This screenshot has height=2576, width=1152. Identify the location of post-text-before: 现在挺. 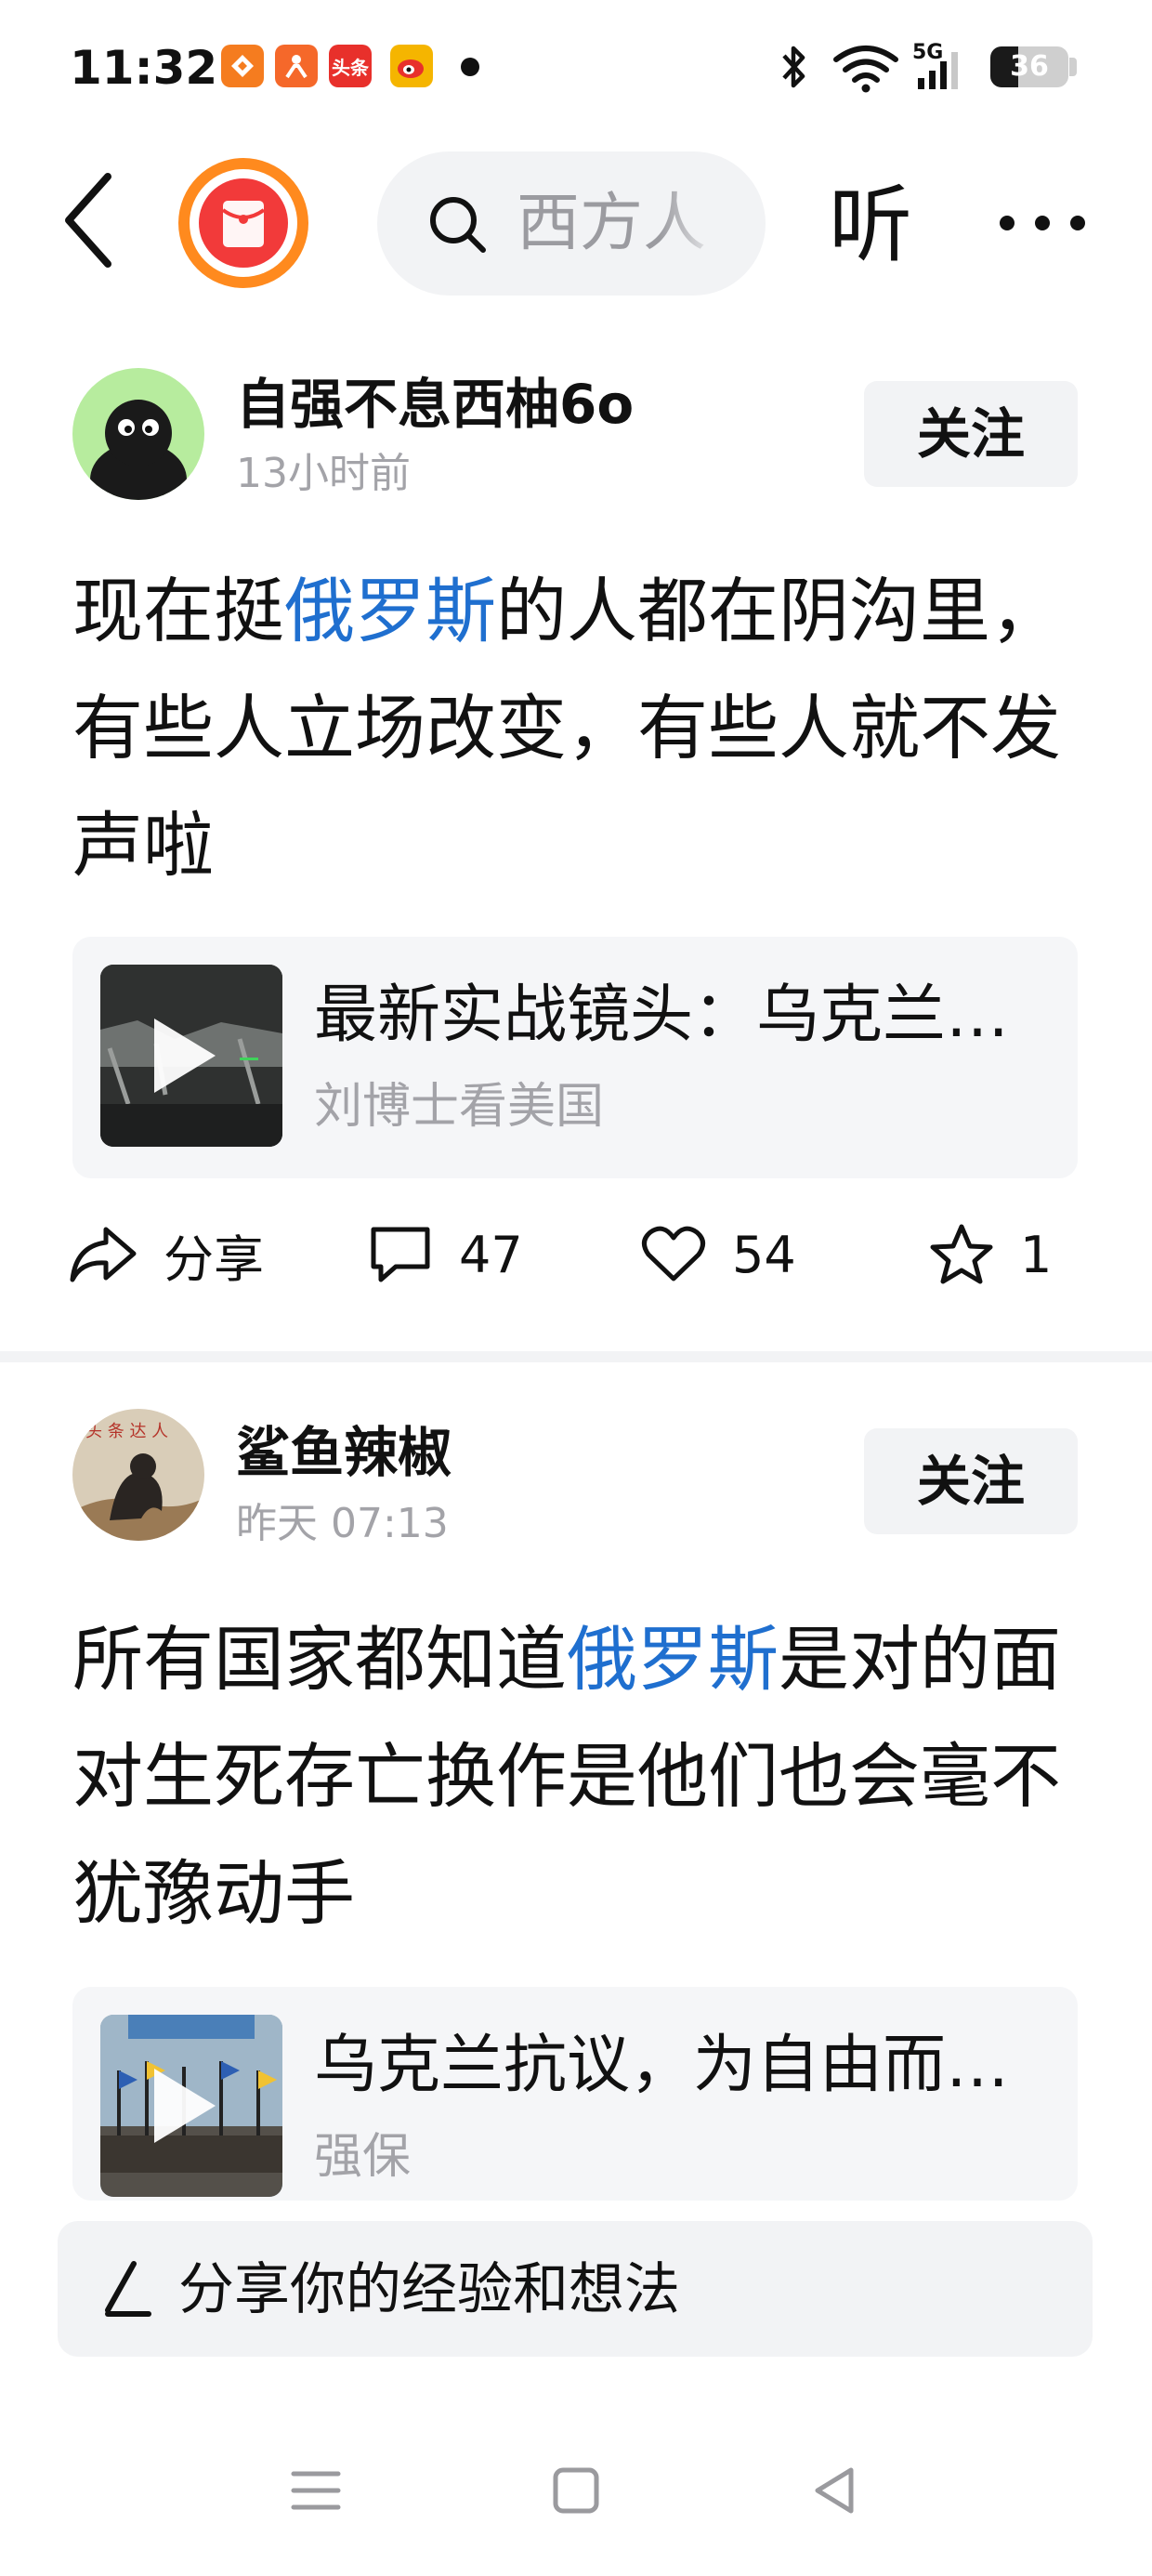
(178, 611).